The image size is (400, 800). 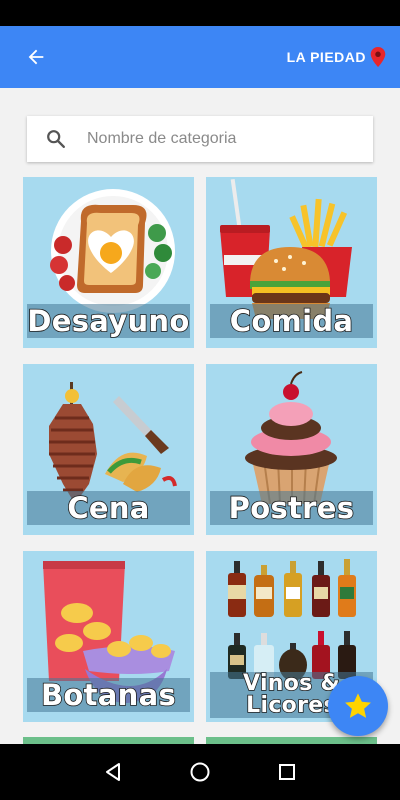 I want to click on category-label-bg: Botanas, so click(x=108, y=695).